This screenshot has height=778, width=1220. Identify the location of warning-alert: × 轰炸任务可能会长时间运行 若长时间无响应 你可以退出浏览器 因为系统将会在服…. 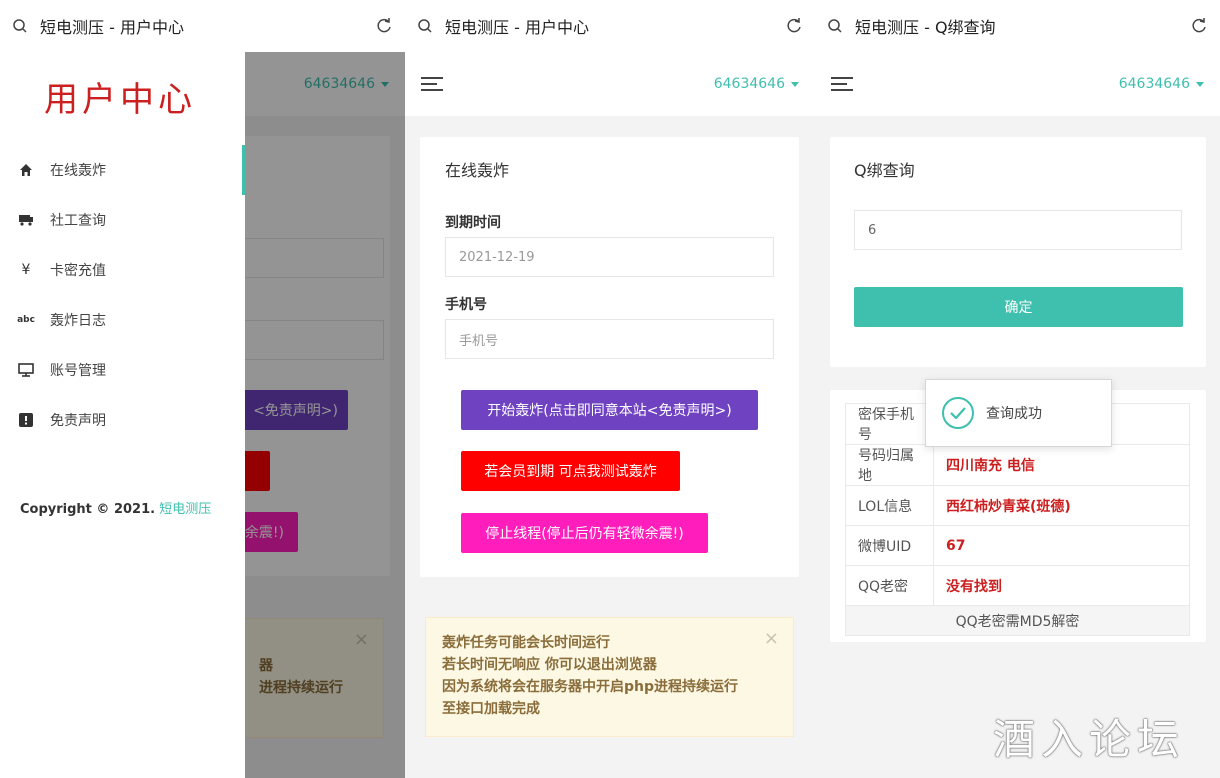
(609, 677).